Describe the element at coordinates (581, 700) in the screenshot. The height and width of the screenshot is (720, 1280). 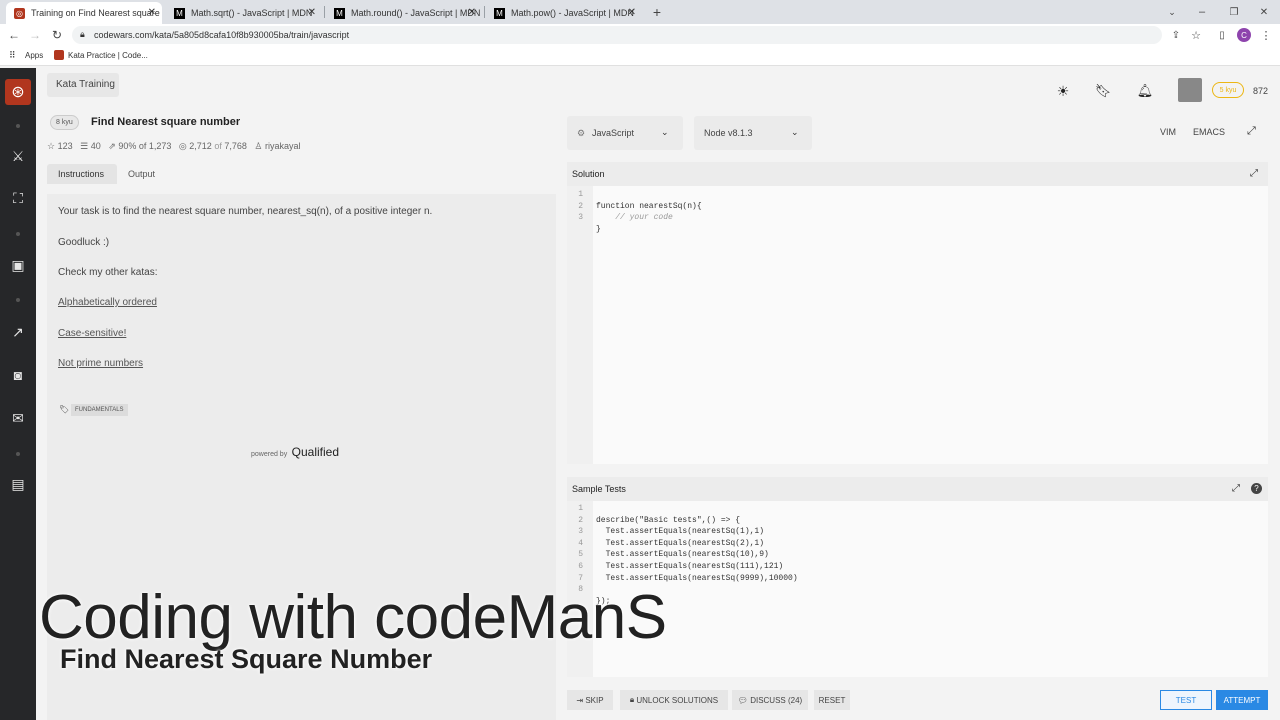
I see `skip-icon: ⇥` at that location.